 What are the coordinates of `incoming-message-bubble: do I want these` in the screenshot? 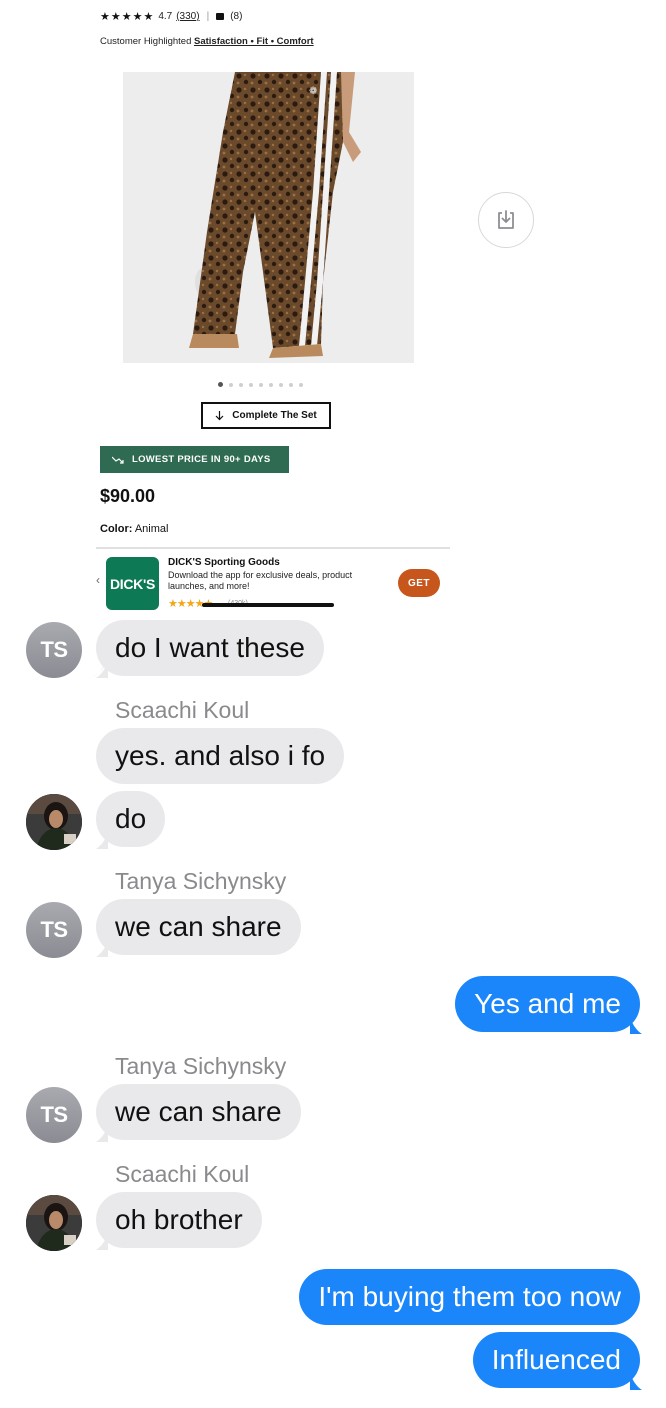 It's located at (210, 648).